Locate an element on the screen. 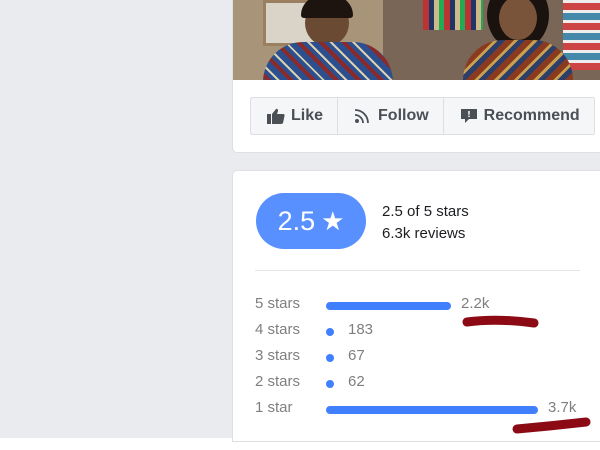 Image resolution: width=600 pixels, height=450 pixels. rating-score-badge: 2.5 ★ is located at coordinates (311, 221).